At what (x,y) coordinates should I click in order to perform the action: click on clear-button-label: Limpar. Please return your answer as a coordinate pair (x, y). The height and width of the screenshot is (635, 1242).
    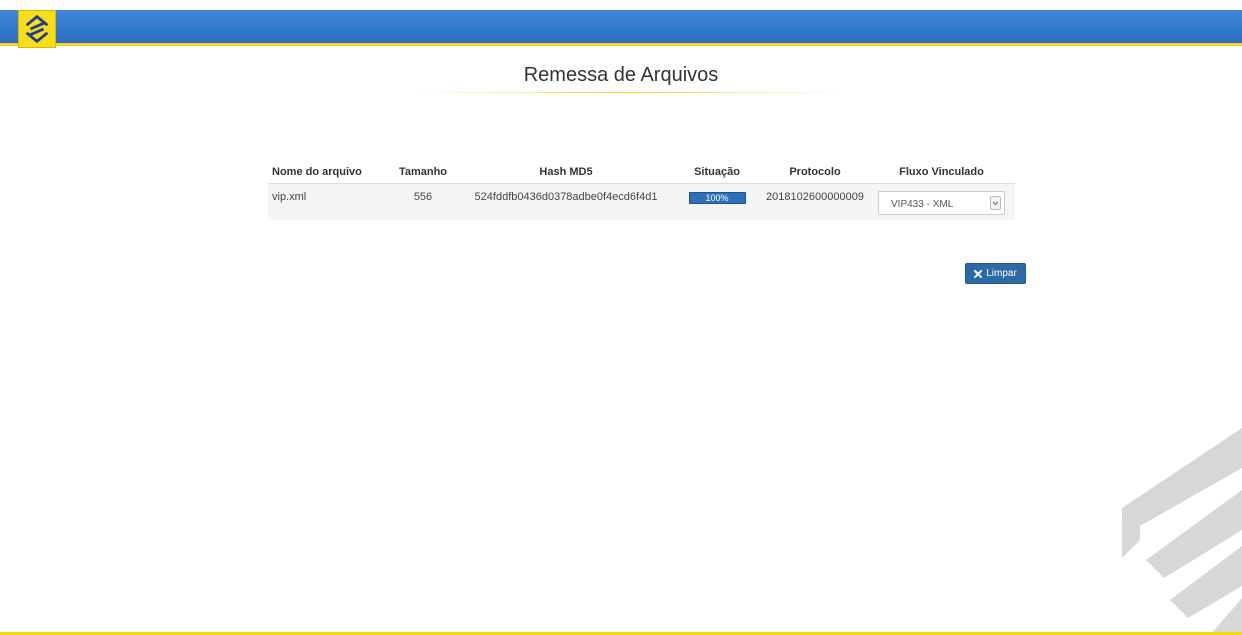
    Looking at the image, I should click on (1001, 273).